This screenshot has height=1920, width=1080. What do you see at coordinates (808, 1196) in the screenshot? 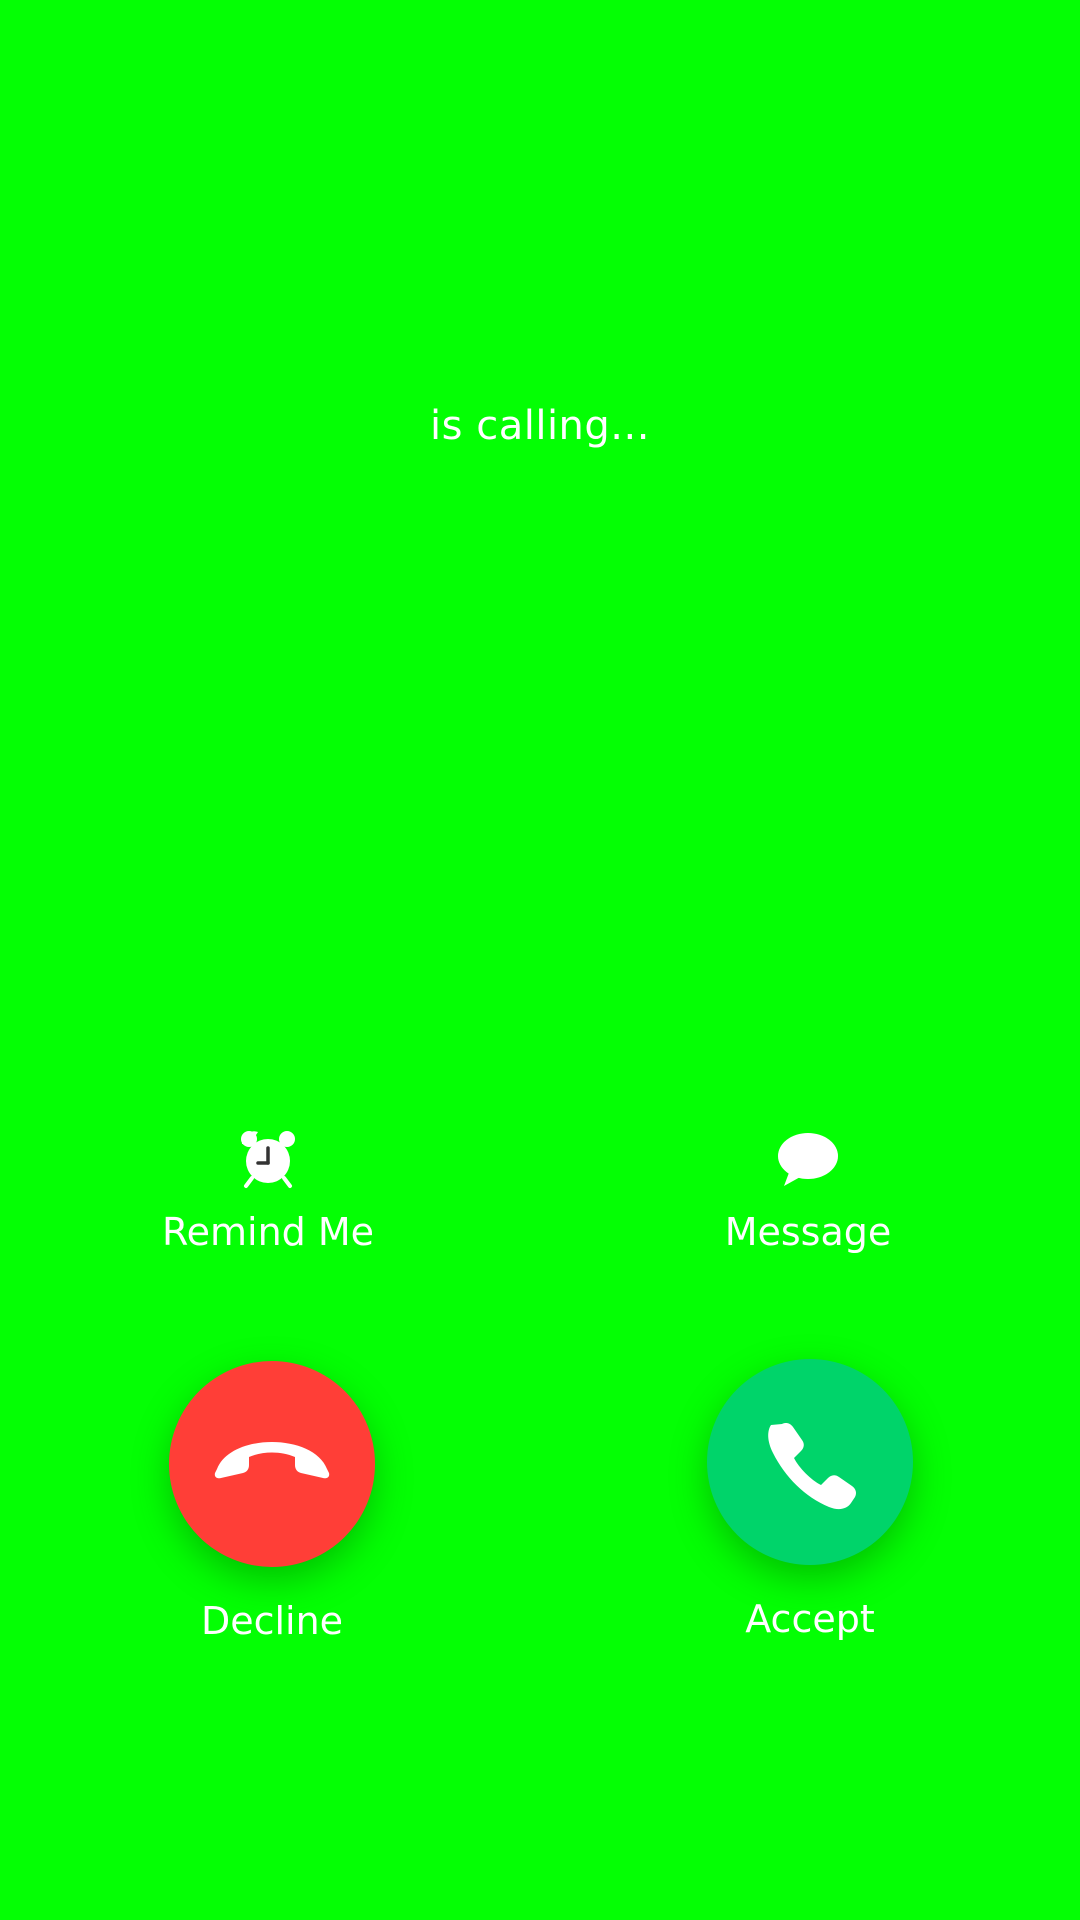
I see `message-button: Message` at bounding box center [808, 1196].